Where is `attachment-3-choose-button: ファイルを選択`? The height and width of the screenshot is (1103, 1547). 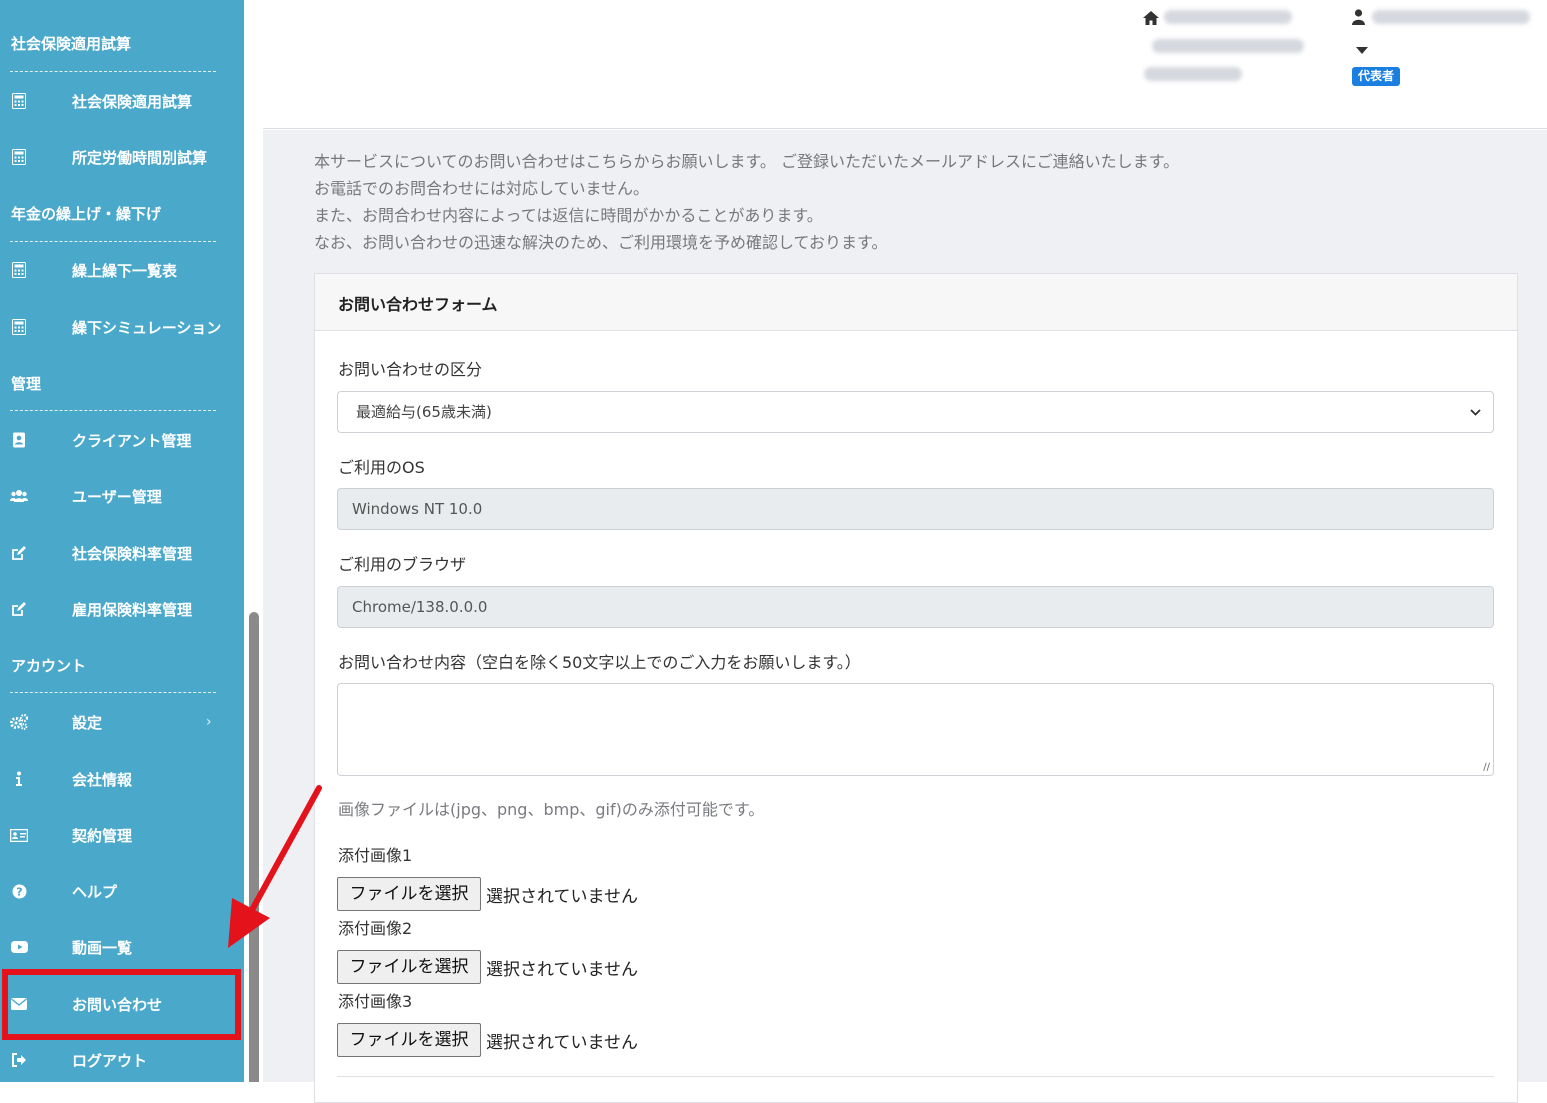
attachment-3-choose-button: ファイルを選択 is located at coordinates (409, 1040).